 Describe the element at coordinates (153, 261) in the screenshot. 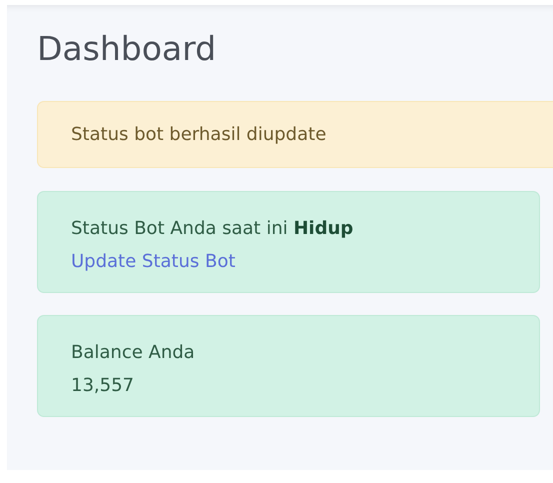

I see `update-status-link: Update Status Bot` at that location.